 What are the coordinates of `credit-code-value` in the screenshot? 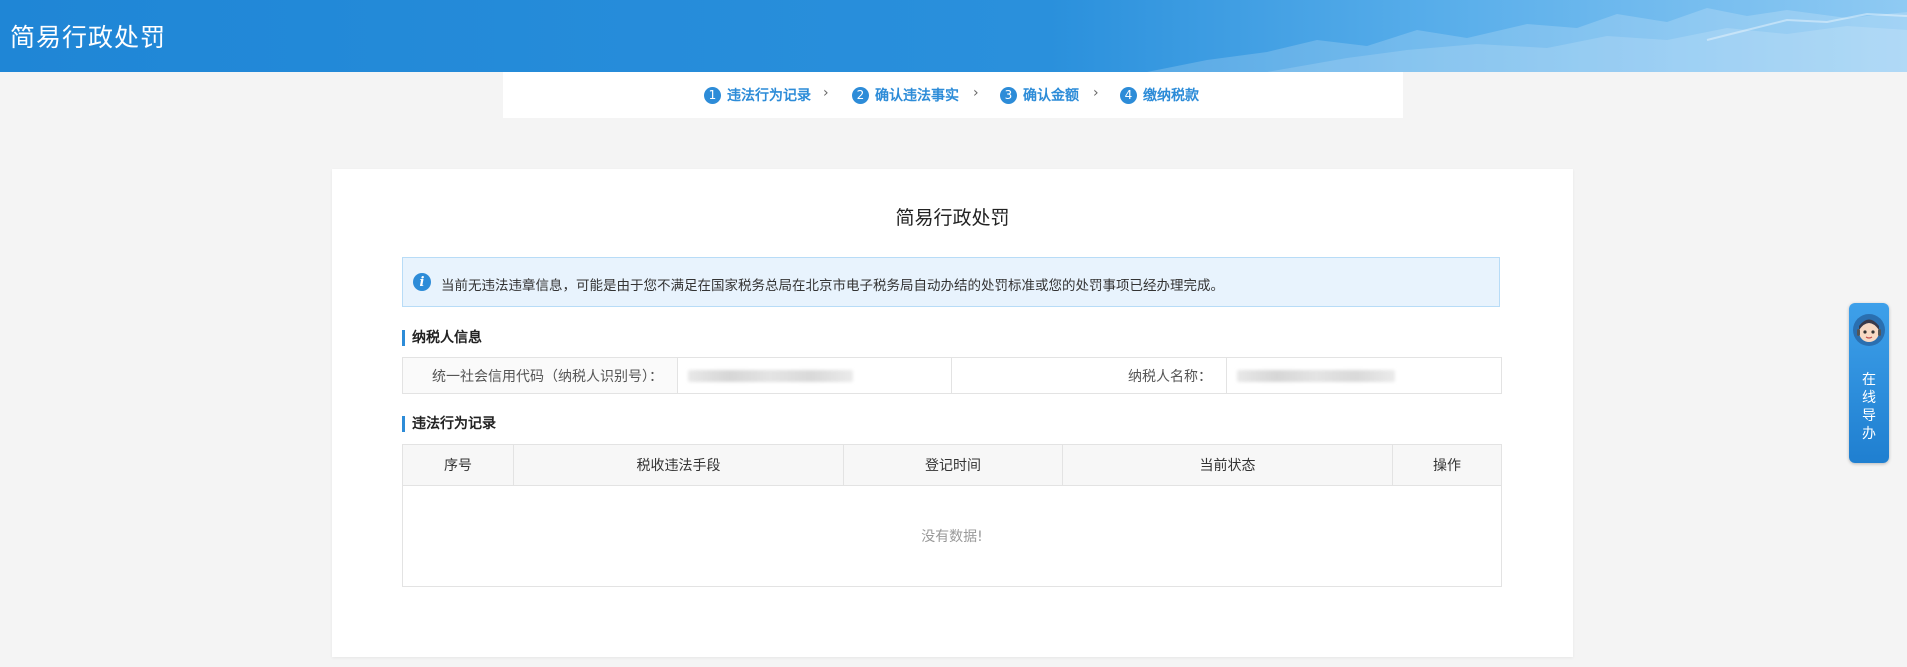 It's located at (814, 375).